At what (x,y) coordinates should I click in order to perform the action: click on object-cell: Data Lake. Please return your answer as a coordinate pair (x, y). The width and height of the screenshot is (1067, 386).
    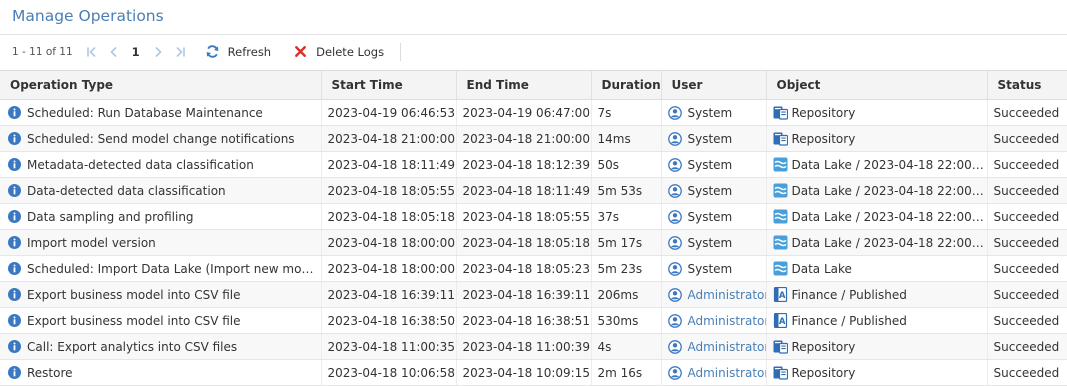
    Looking at the image, I should click on (876, 268).